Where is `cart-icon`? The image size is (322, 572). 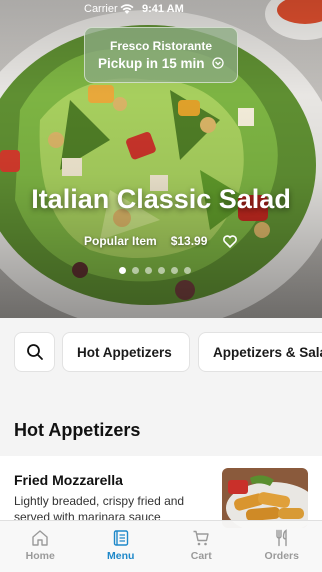
cart-icon is located at coordinates (201, 538).